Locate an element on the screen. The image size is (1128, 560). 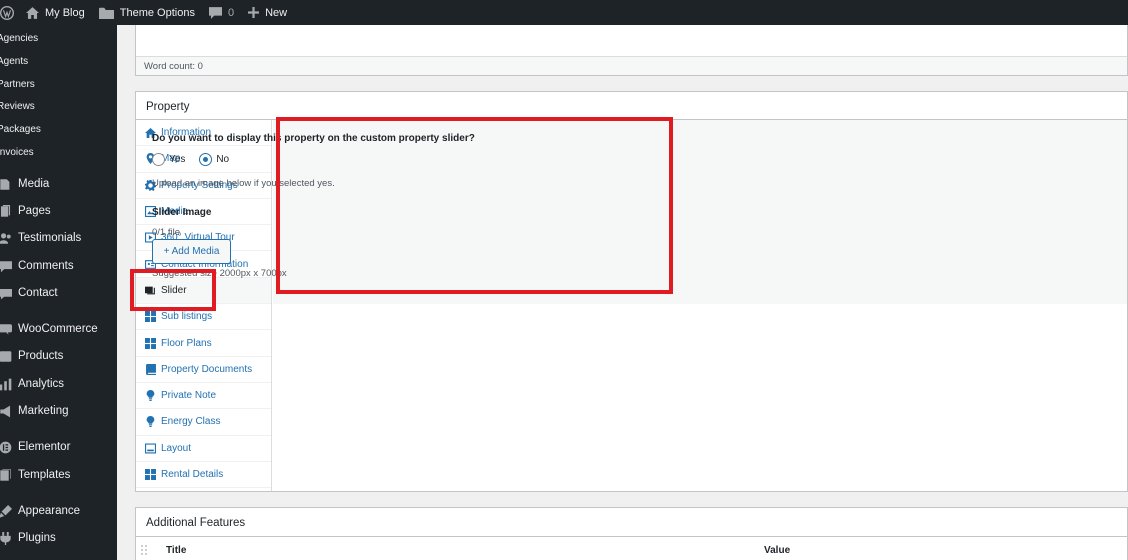
menu-label-media: Media is located at coordinates (34, 184).